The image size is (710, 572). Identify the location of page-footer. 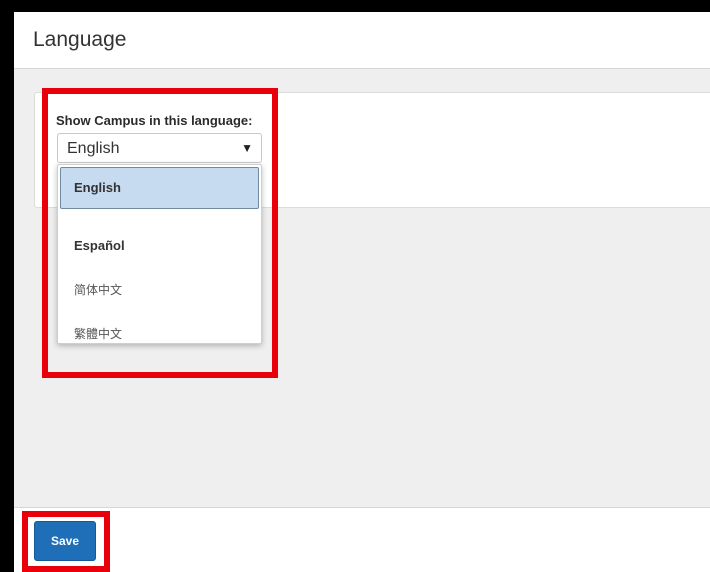
(362, 539).